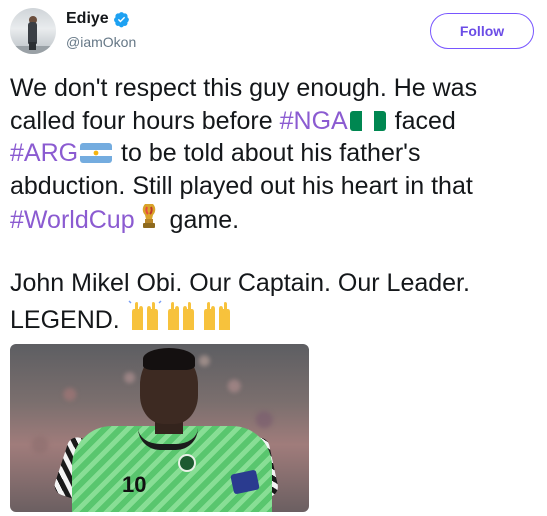  Describe the element at coordinates (44, 153) in the screenshot. I see `hashtag-arg: #ARG` at that location.